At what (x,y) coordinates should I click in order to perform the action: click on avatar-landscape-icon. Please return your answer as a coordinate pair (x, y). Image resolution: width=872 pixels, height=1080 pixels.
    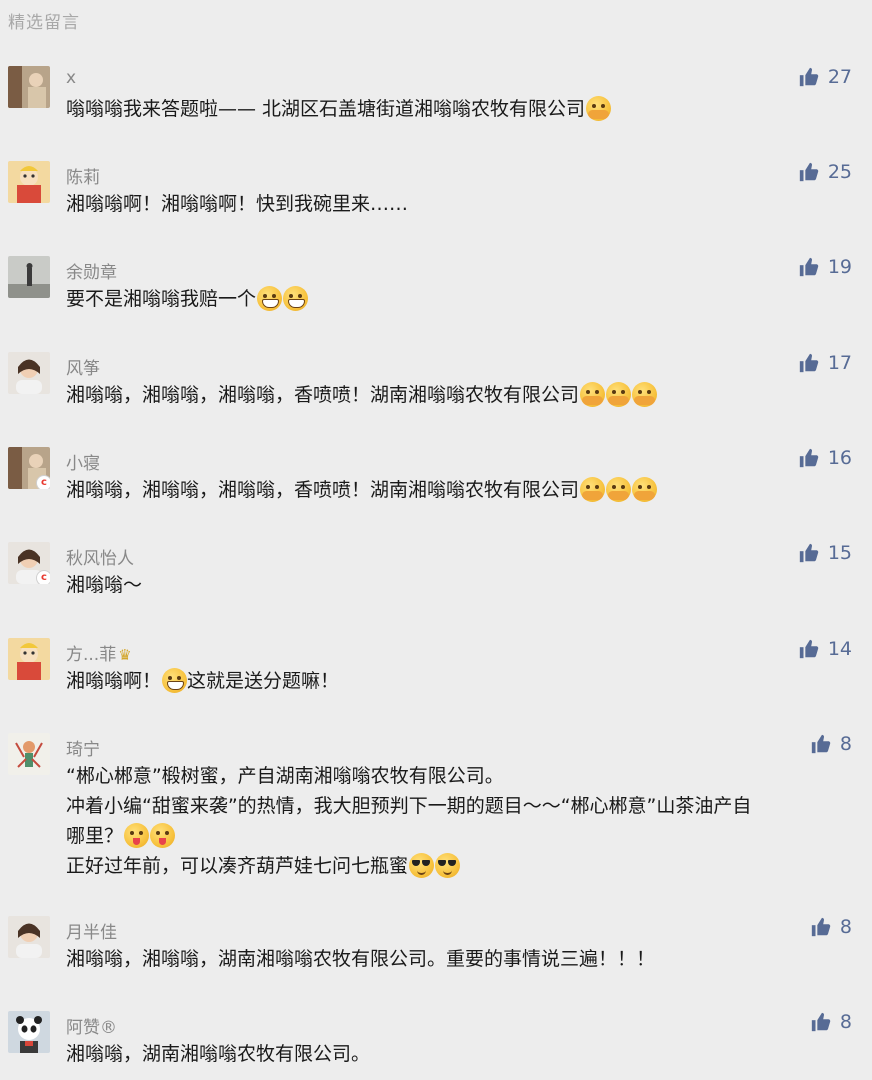
    Looking at the image, I should click on (29, 277).